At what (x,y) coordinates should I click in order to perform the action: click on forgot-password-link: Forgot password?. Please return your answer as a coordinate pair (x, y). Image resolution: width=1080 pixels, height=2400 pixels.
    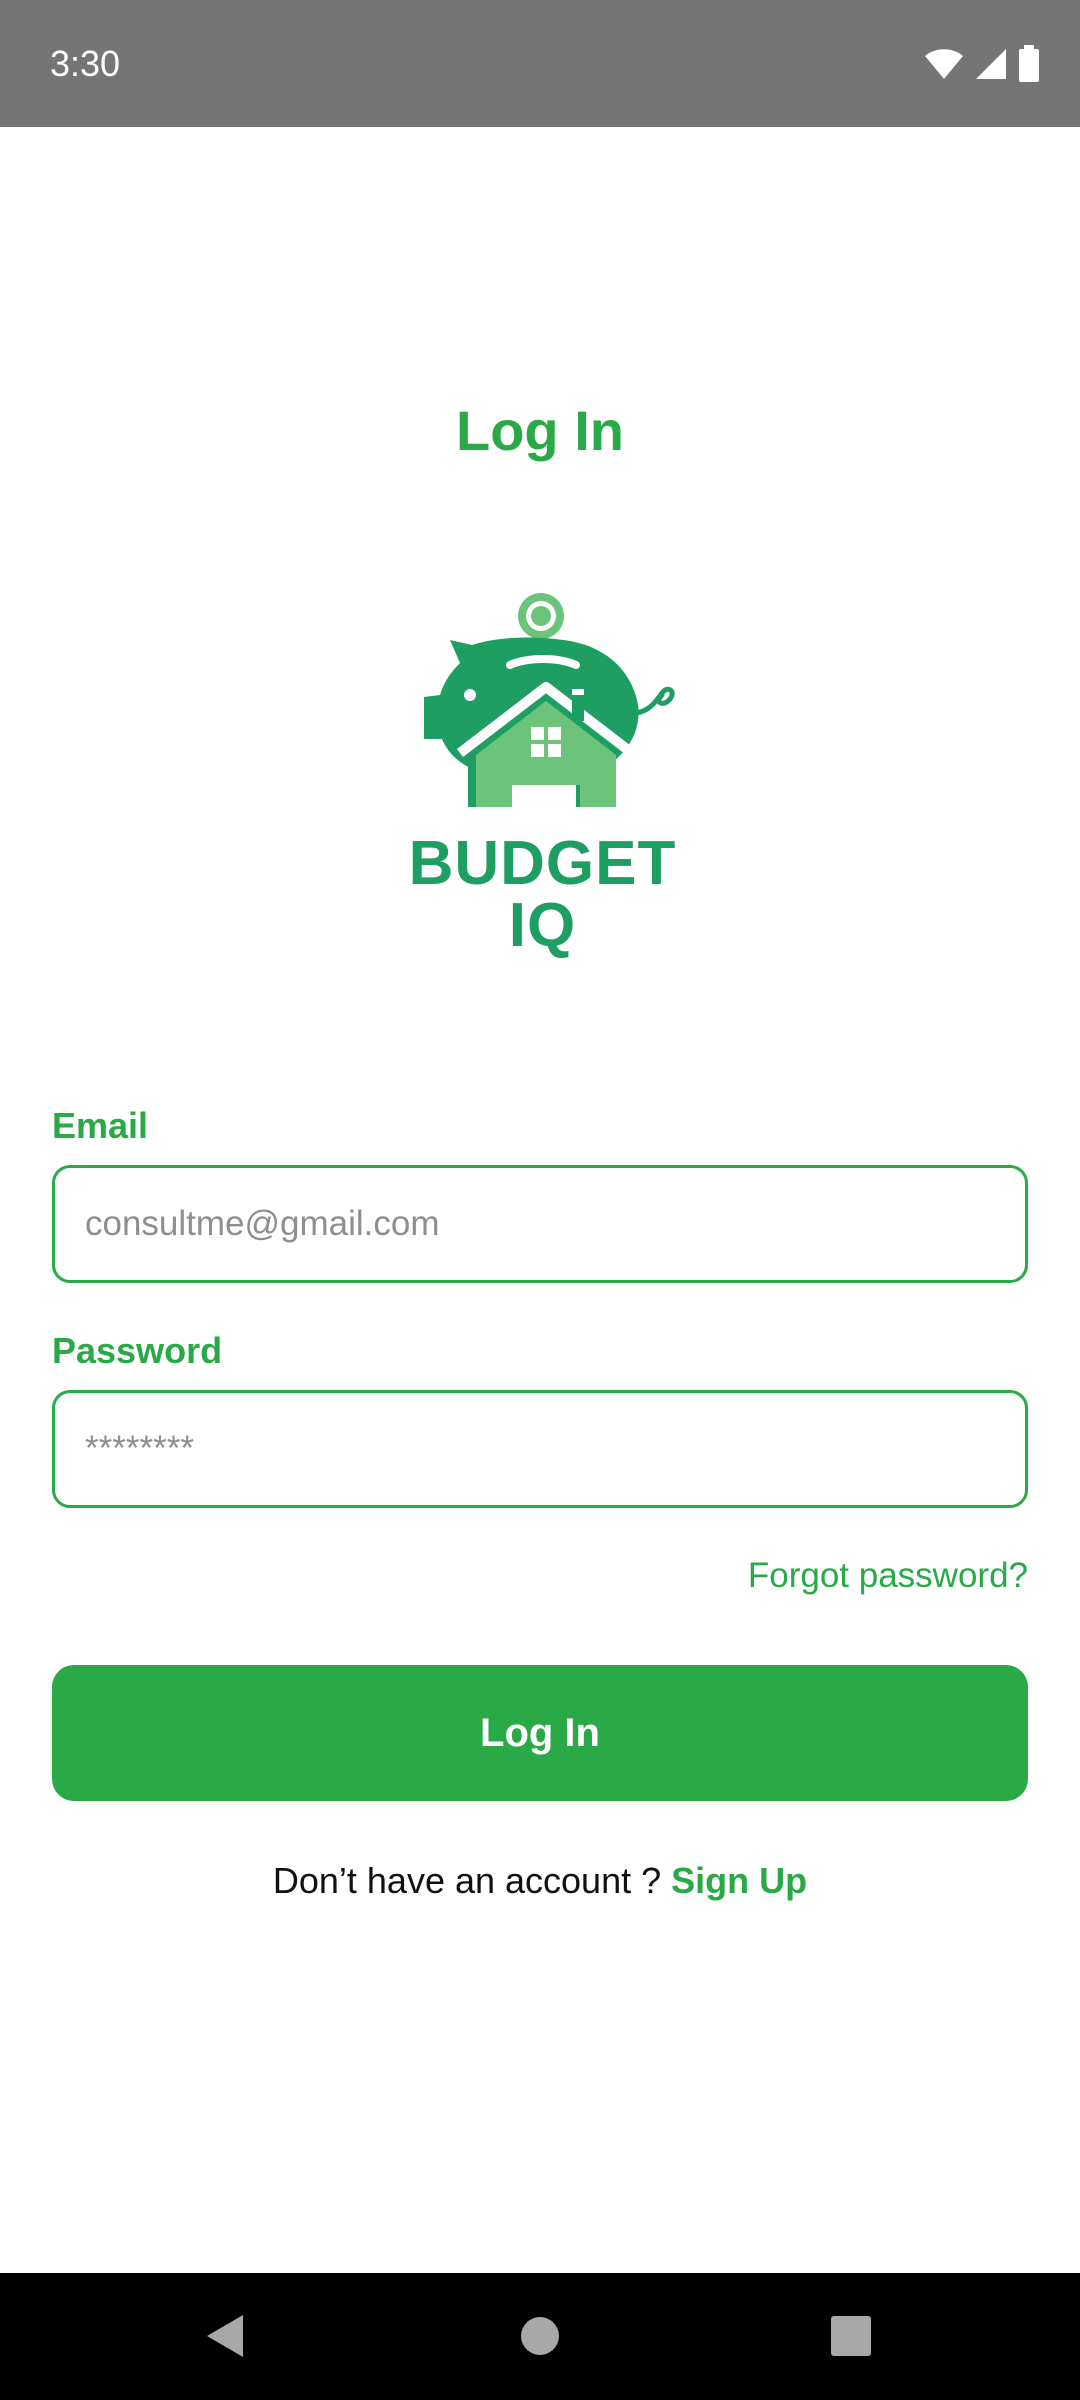
    Looking at the image, I should click on (888, 1576).